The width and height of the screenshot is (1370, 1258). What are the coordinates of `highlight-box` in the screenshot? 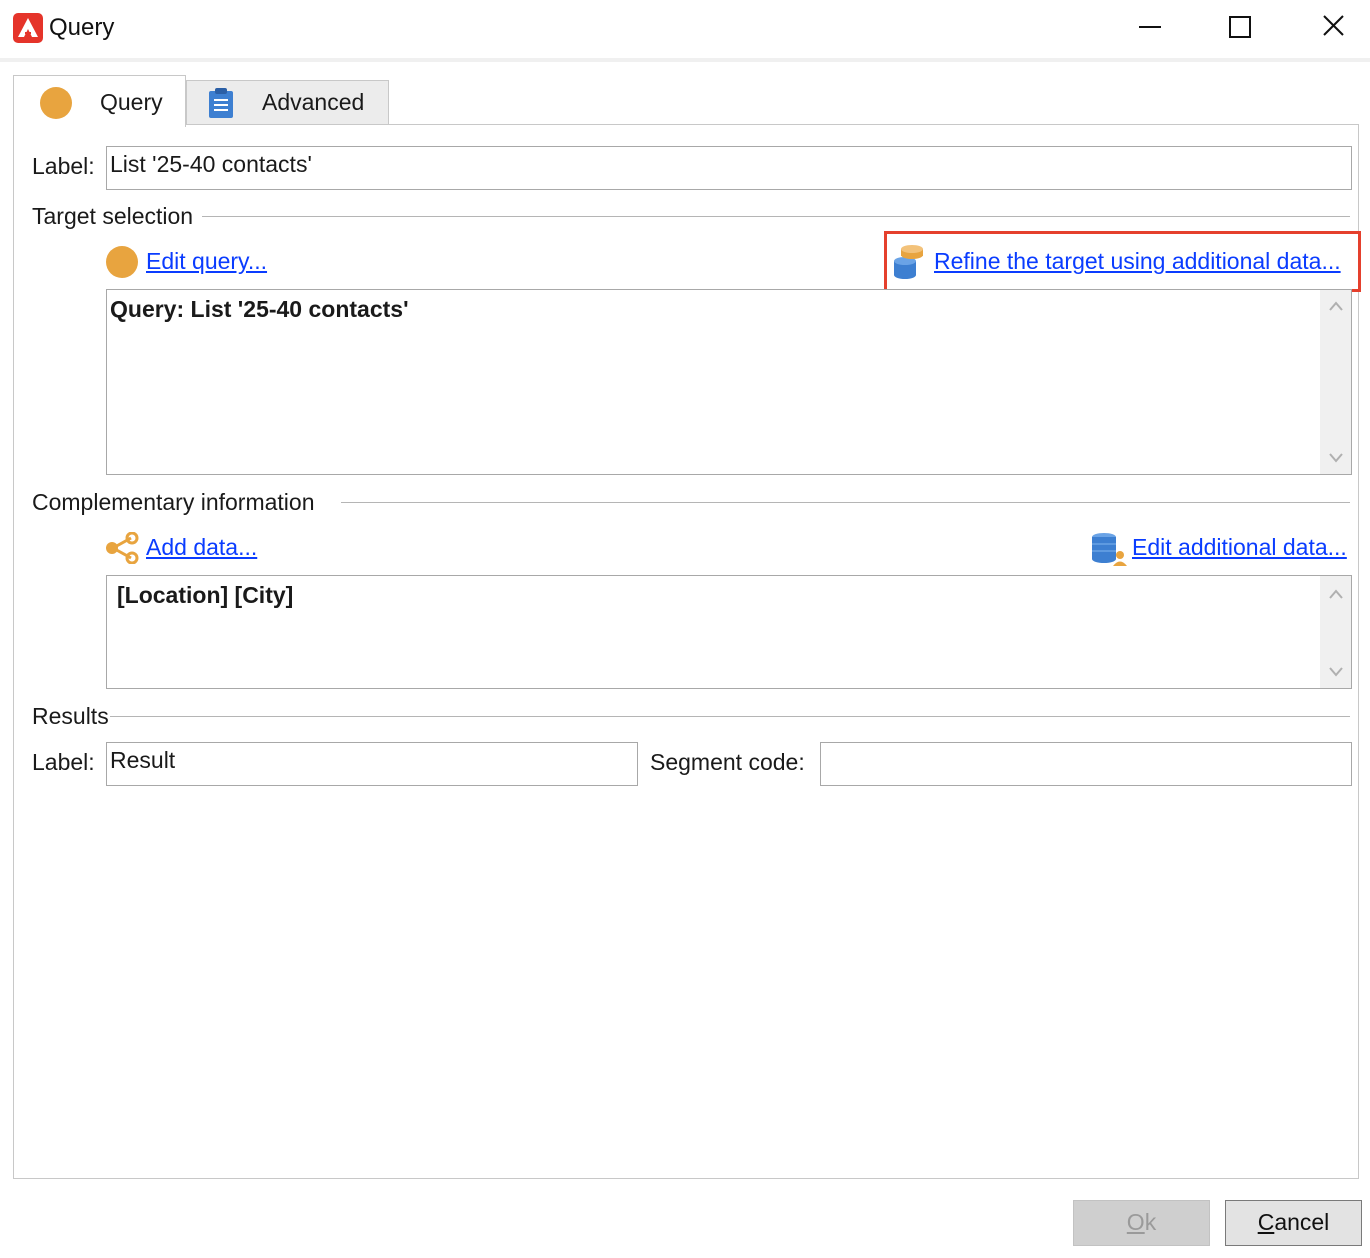 It's located at (1122, 261).